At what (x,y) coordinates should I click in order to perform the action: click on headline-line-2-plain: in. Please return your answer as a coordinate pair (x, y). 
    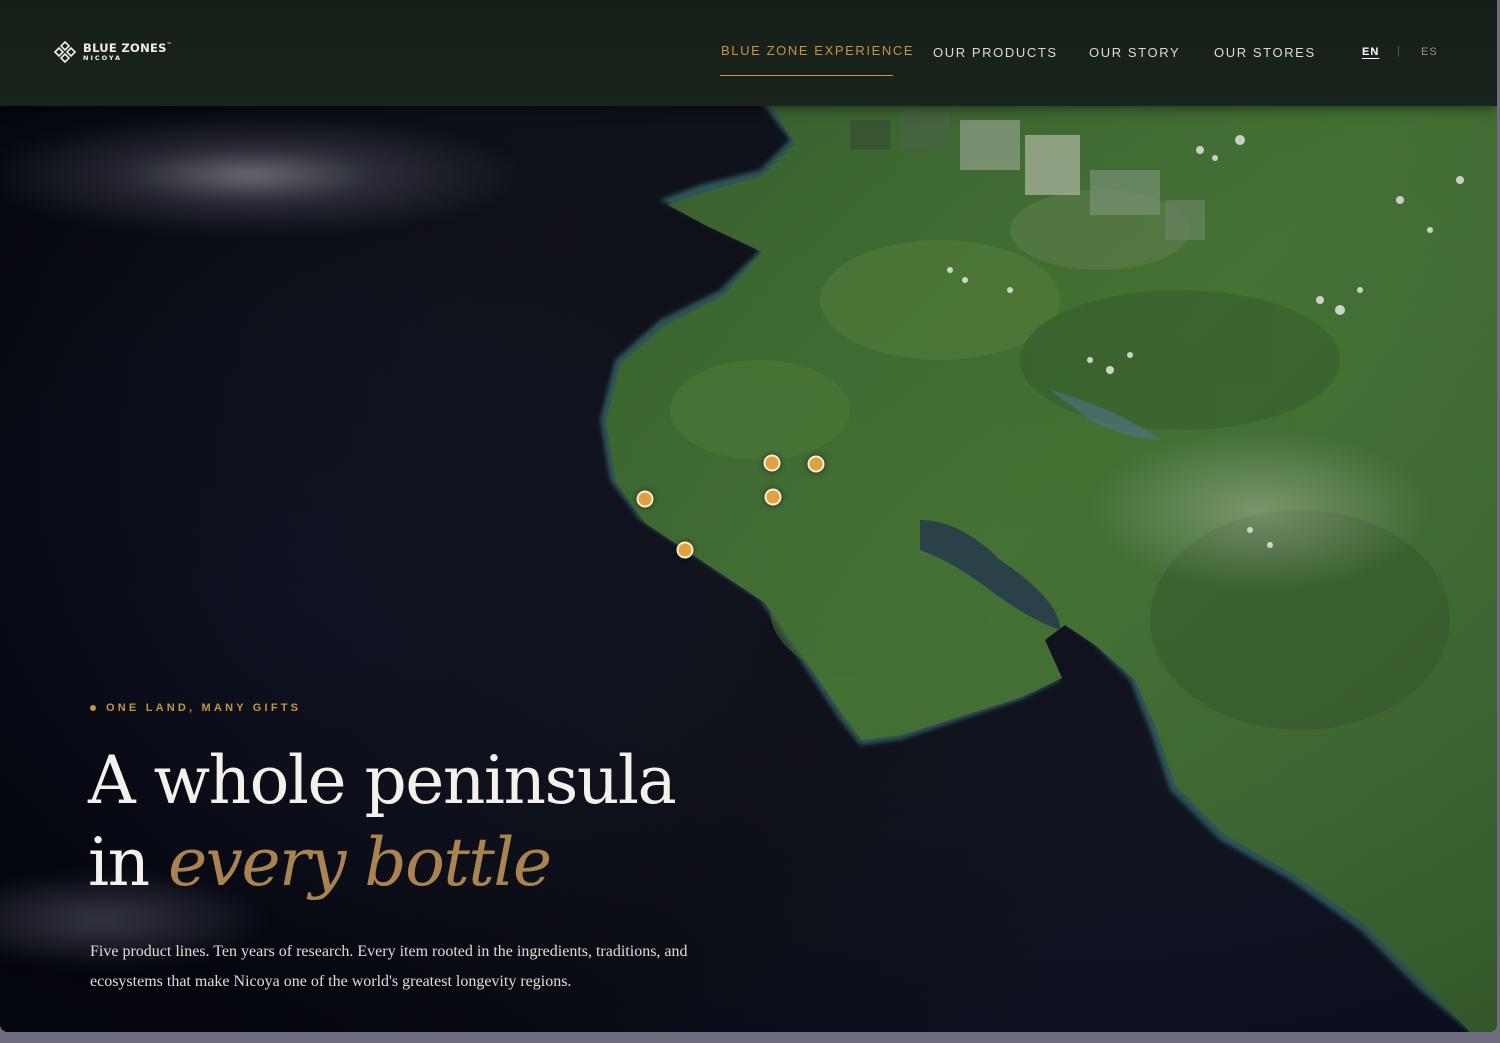
    Looking at the image, I should click on (128, 862).